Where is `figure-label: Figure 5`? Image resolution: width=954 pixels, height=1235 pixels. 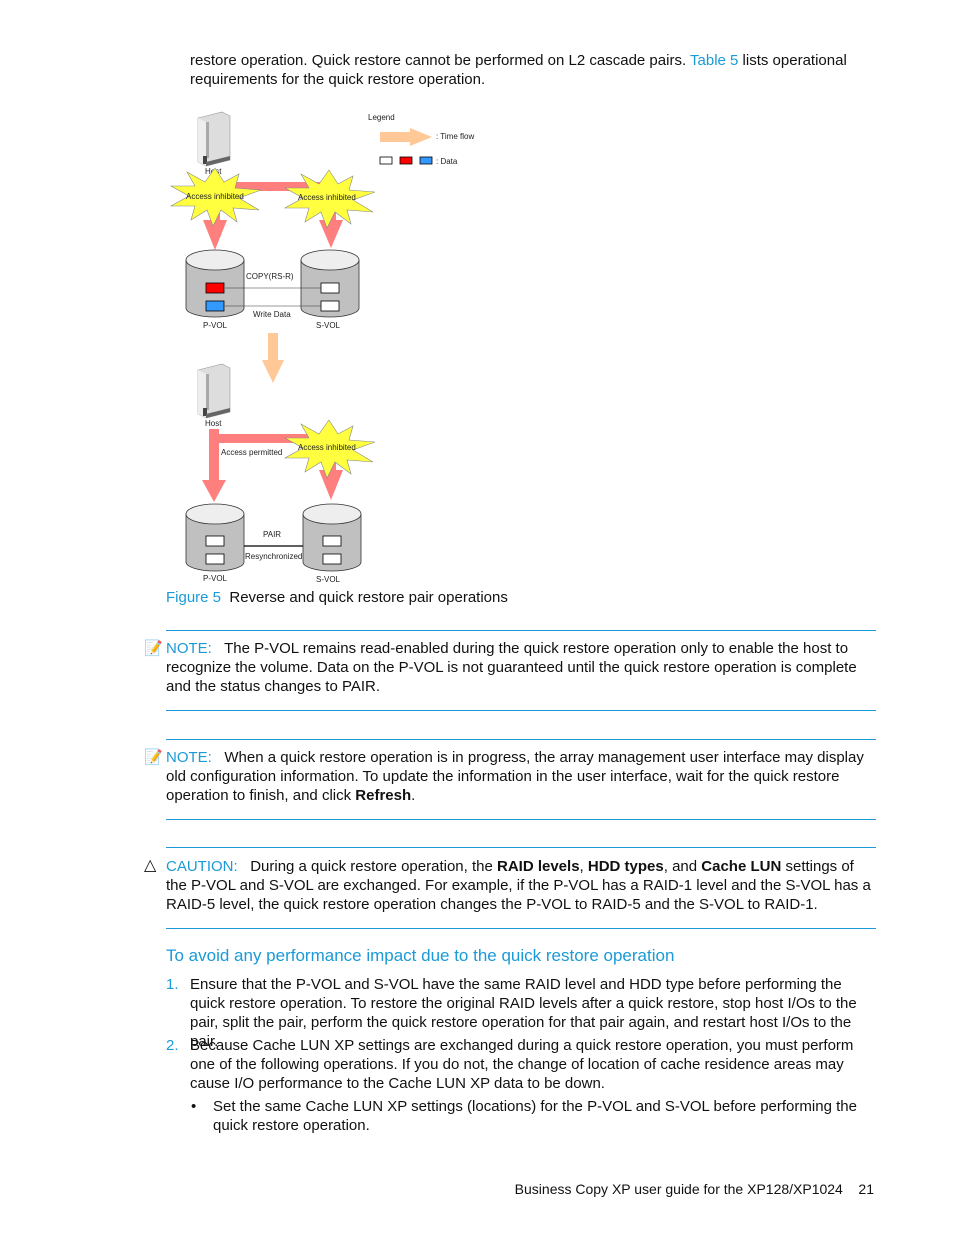 figure-label: Figure 5 is located at coordinates (194, 597).